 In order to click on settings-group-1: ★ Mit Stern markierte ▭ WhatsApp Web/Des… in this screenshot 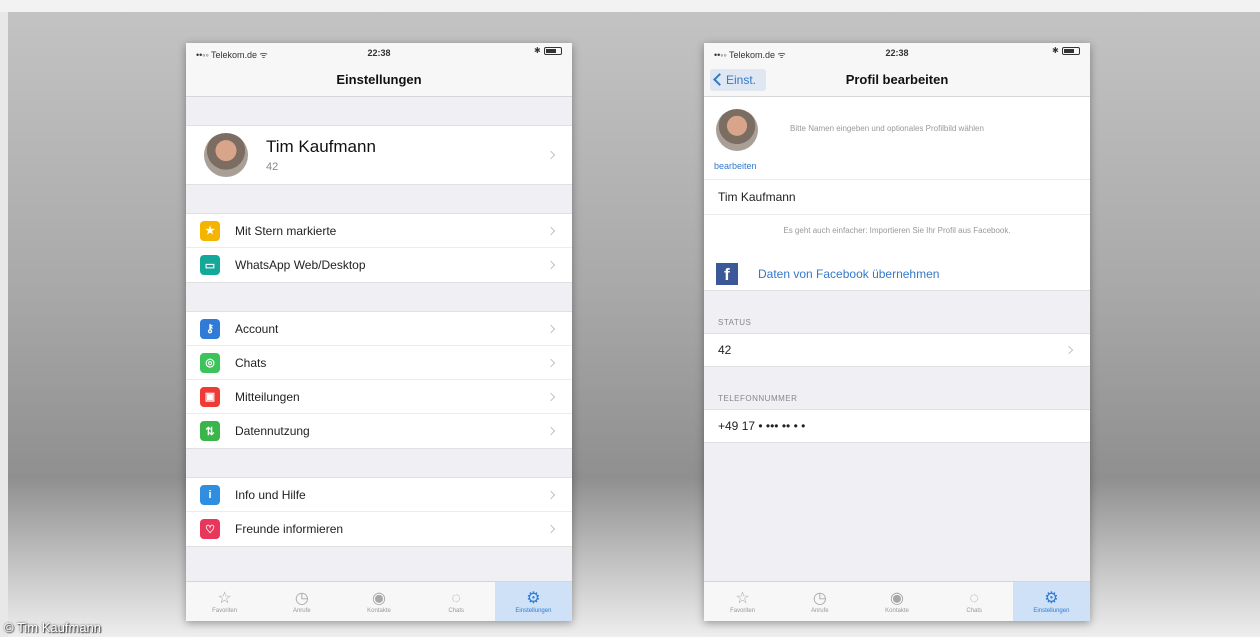, I will do `click(379, 248)`.